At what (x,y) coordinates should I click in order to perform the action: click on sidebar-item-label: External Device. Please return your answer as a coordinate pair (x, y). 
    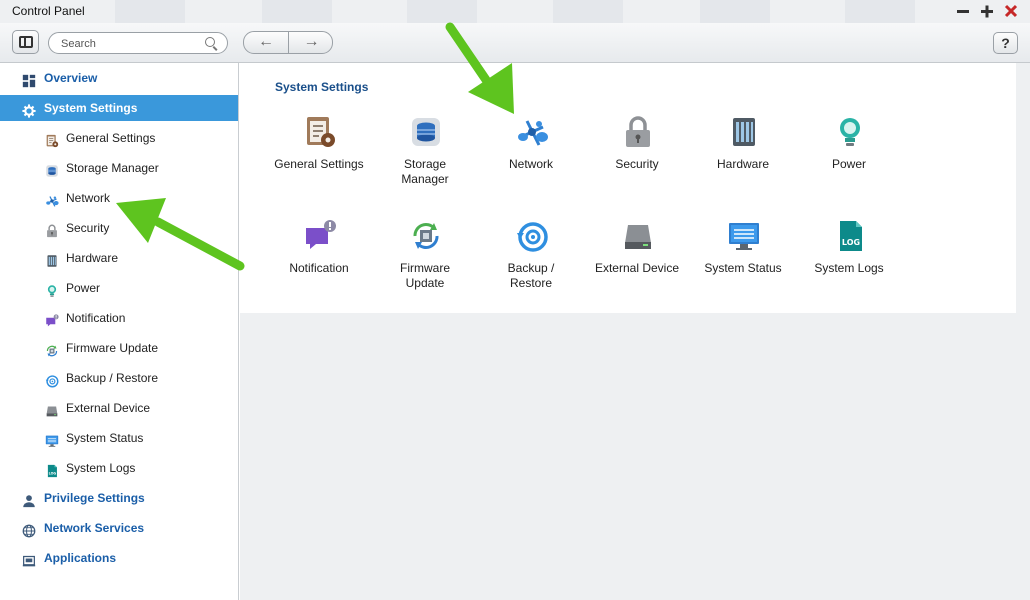
    Looking at the image, I should click on (108, 408).